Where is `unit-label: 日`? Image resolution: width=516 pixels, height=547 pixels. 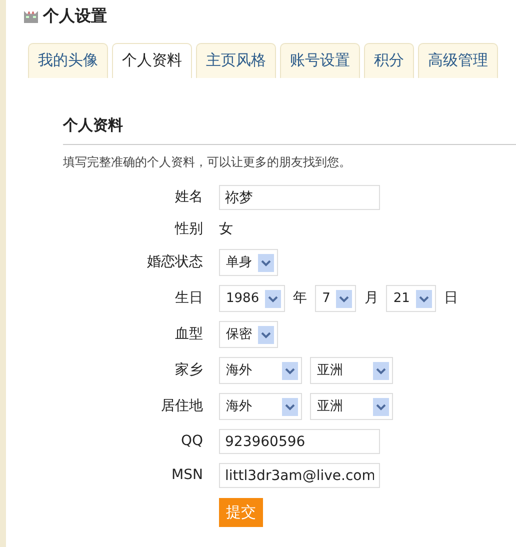
unit-label: 日 is located at coordinates (451, 298).